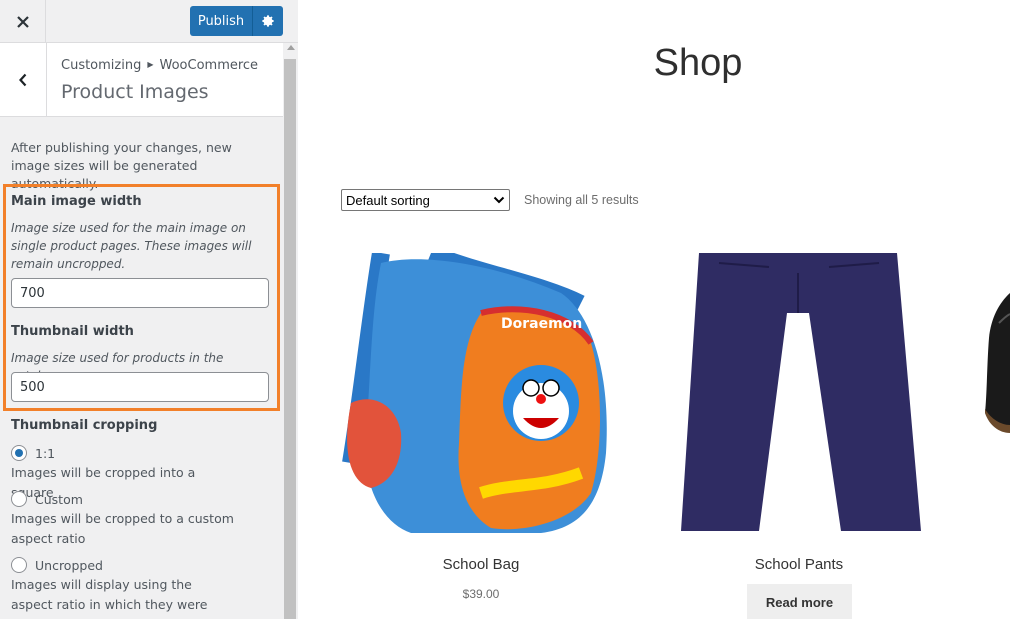  I want to click on thumbnail-width-input: 500, so click(140, 387).